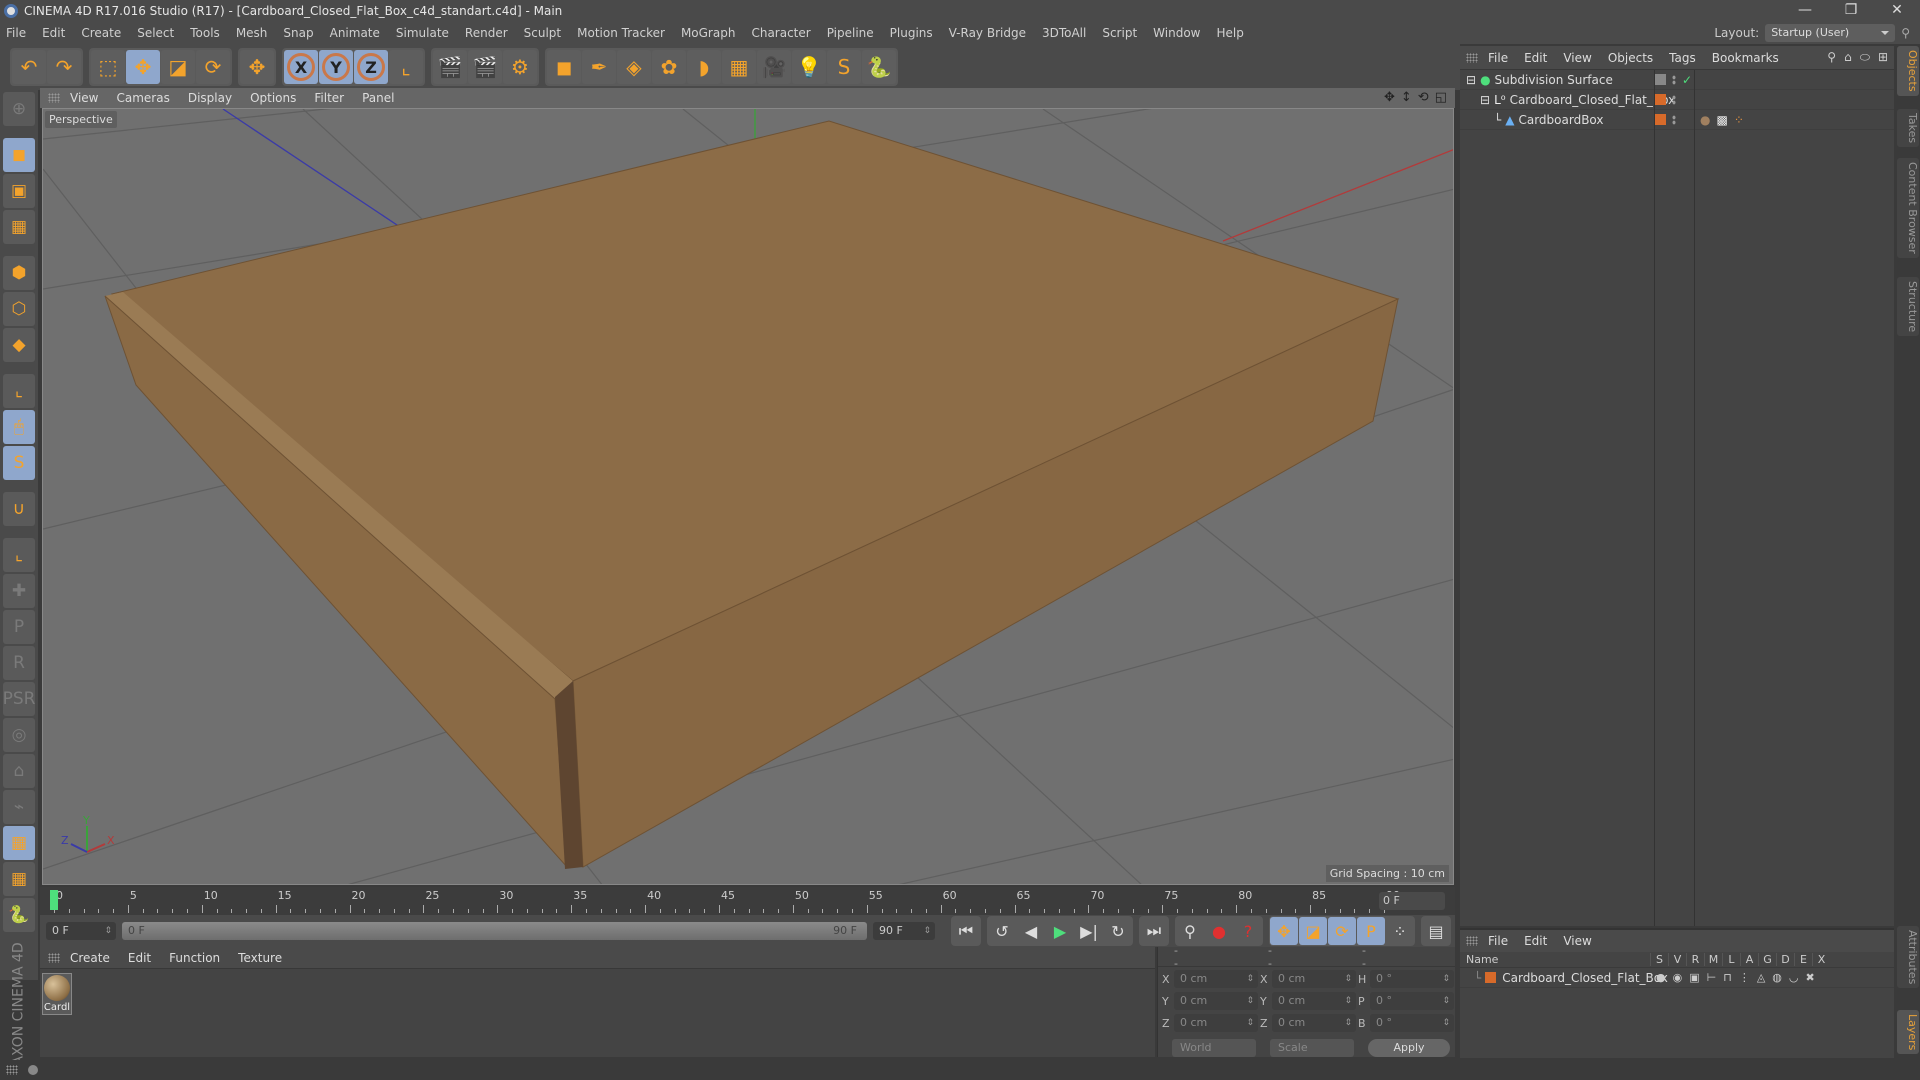 The width and height of the screenshot is (1920, 1080). I want to click on scale-button: ◪, so click(178, 67).